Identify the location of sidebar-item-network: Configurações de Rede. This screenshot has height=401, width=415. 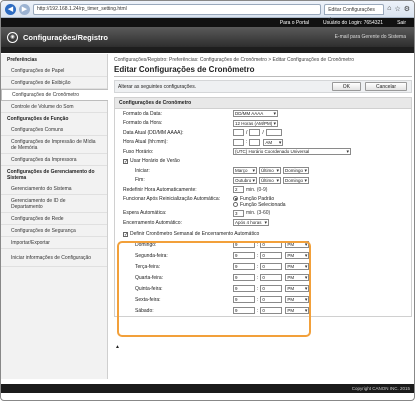
(54, 219).